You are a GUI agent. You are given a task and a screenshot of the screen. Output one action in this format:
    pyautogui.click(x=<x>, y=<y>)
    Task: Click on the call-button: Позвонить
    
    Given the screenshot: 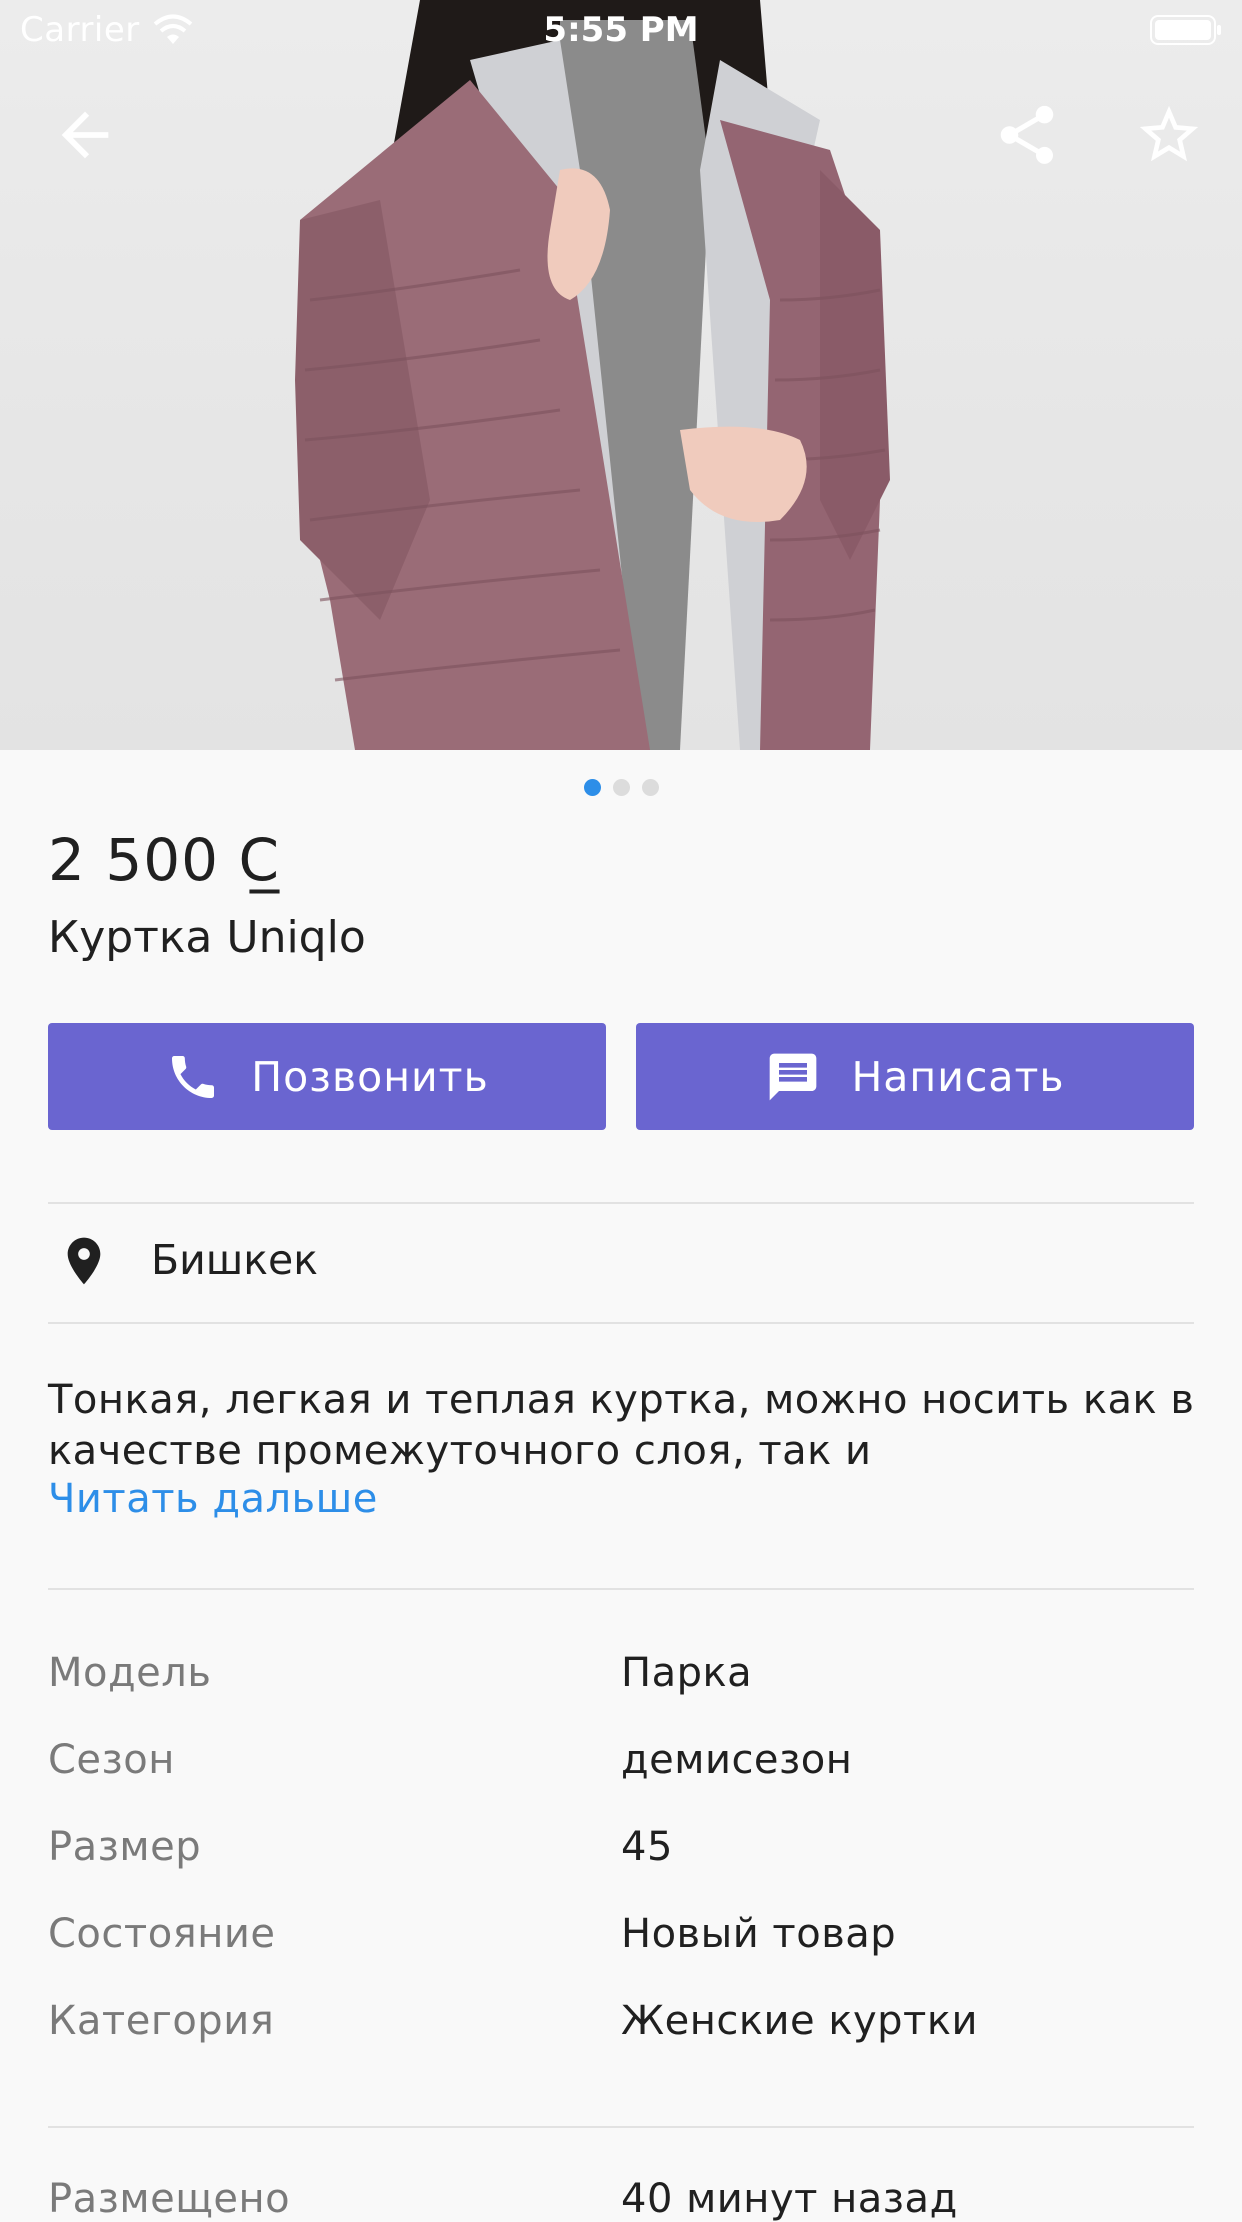 What is the action you would take?
    pyautogui.click(x=327, y=1076)
    